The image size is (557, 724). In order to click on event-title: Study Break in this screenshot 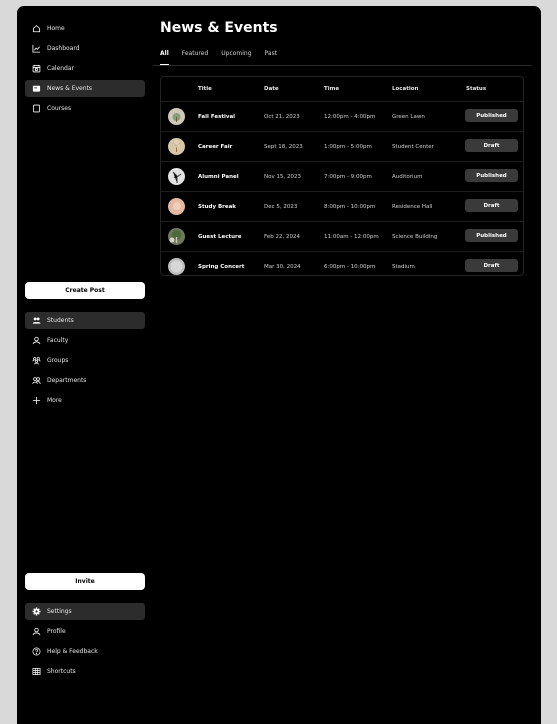, I will do `click(217, 207)`.